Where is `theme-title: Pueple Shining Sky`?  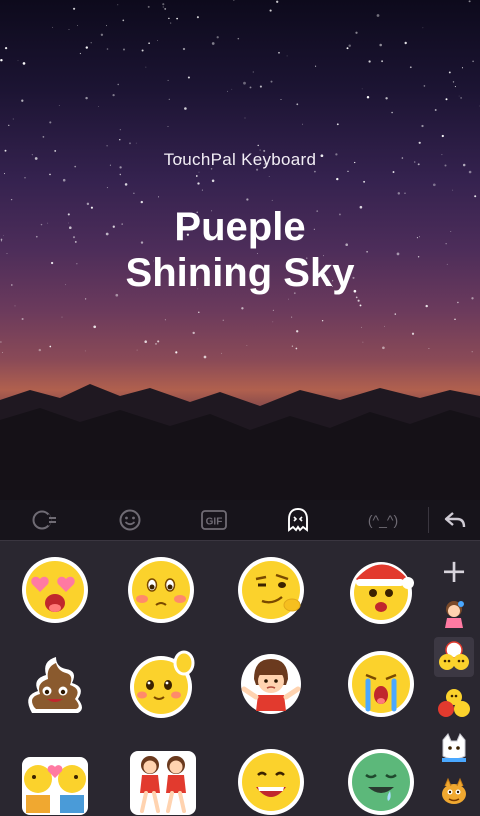
theme-title: Pueple Shining Sky is located at coordinates (240, 250).